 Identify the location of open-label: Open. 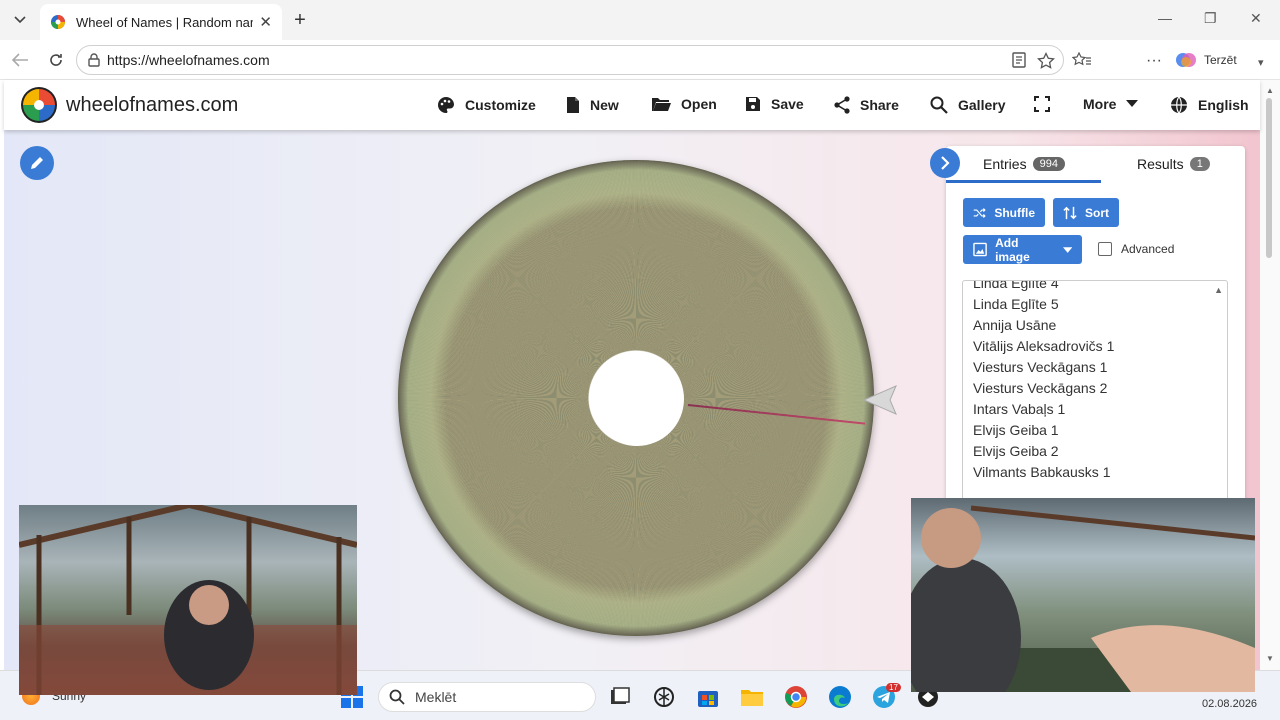
(699, 104).